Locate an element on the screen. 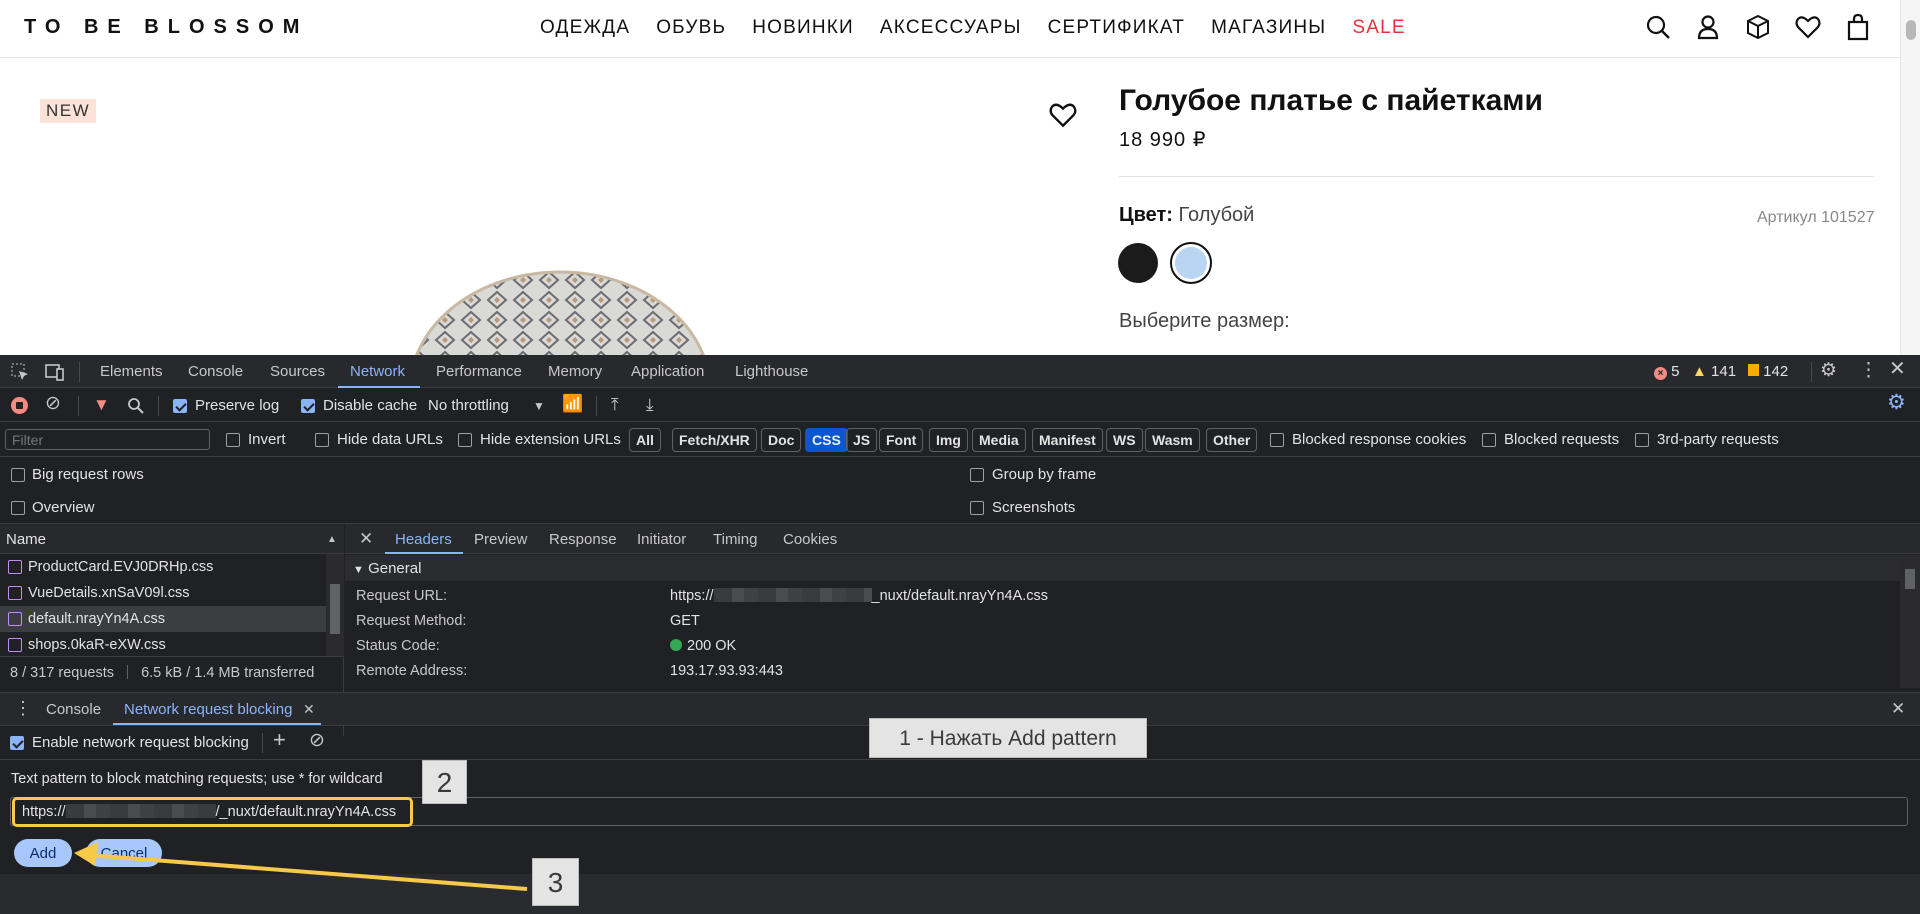 This screenshot has height=914, width=1920. filter-css: CSS is located at coordinates (826, 440).